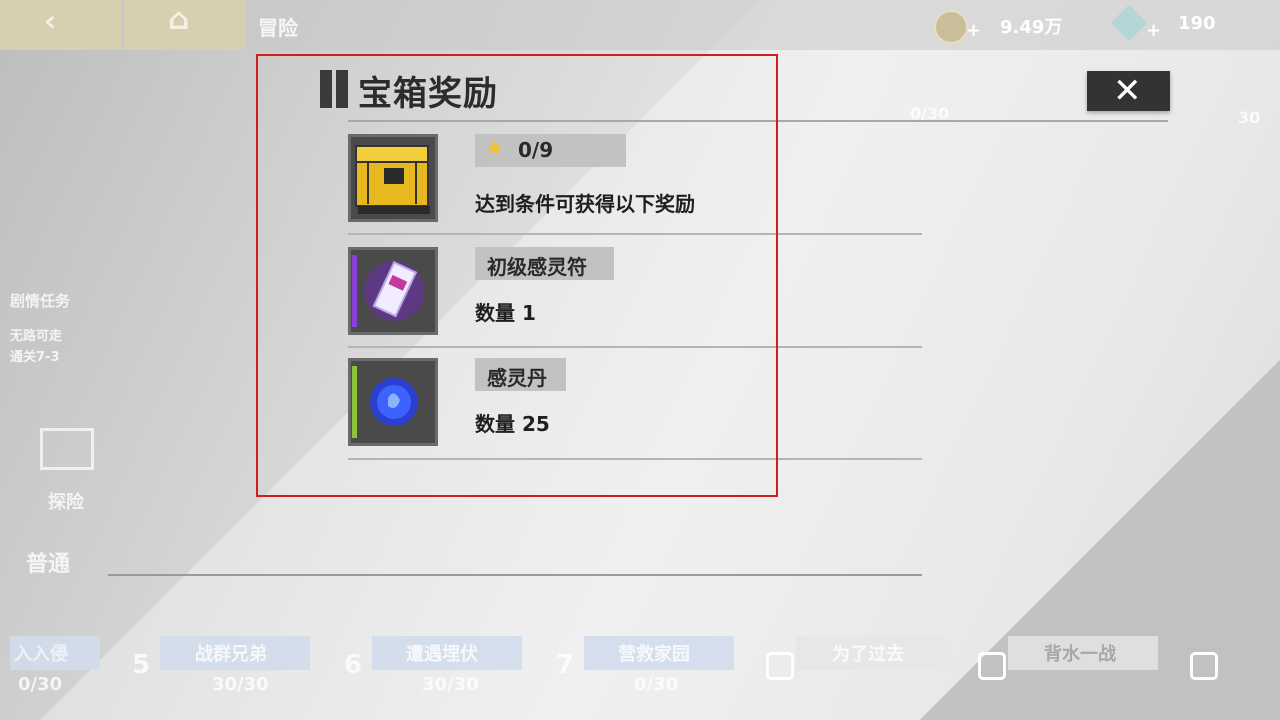 This screenshot has height=720, width=1280. What do you see at coordinates (1153, 30) in the screenshot?
I see `add-diamond-button: +` at bounding box center [1153, 30].